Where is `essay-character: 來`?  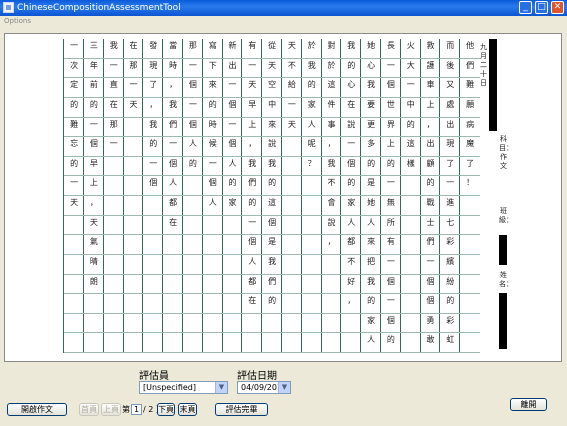 essay-character: 來 is located at coordinates (272, 124).